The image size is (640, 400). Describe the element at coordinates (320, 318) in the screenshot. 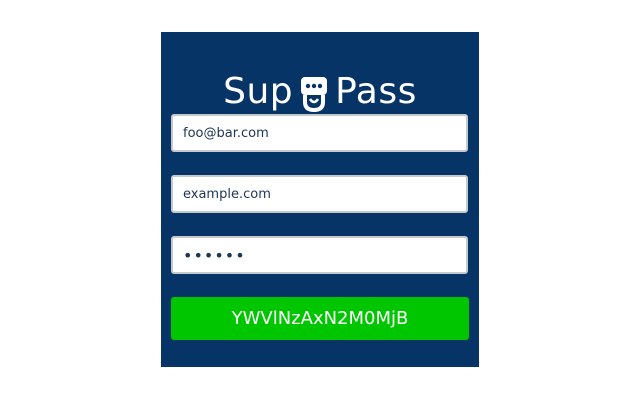

I see `generated-password-button: YWVlNzAxN2M0MjB` at that location.